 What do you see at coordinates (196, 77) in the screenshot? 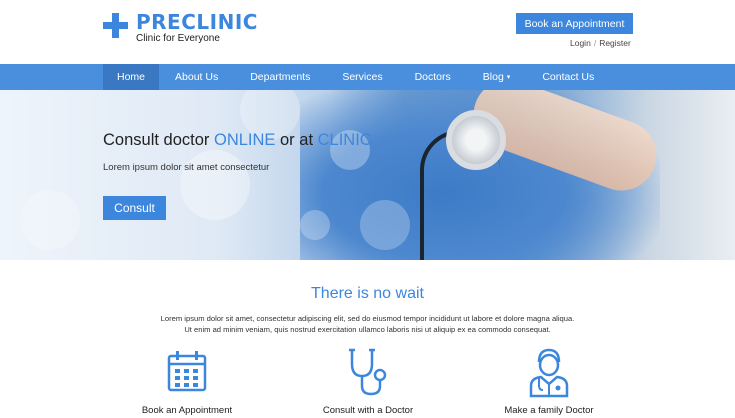
I see `nav-item-about-us: About Us` at bounding box center [196, 77].